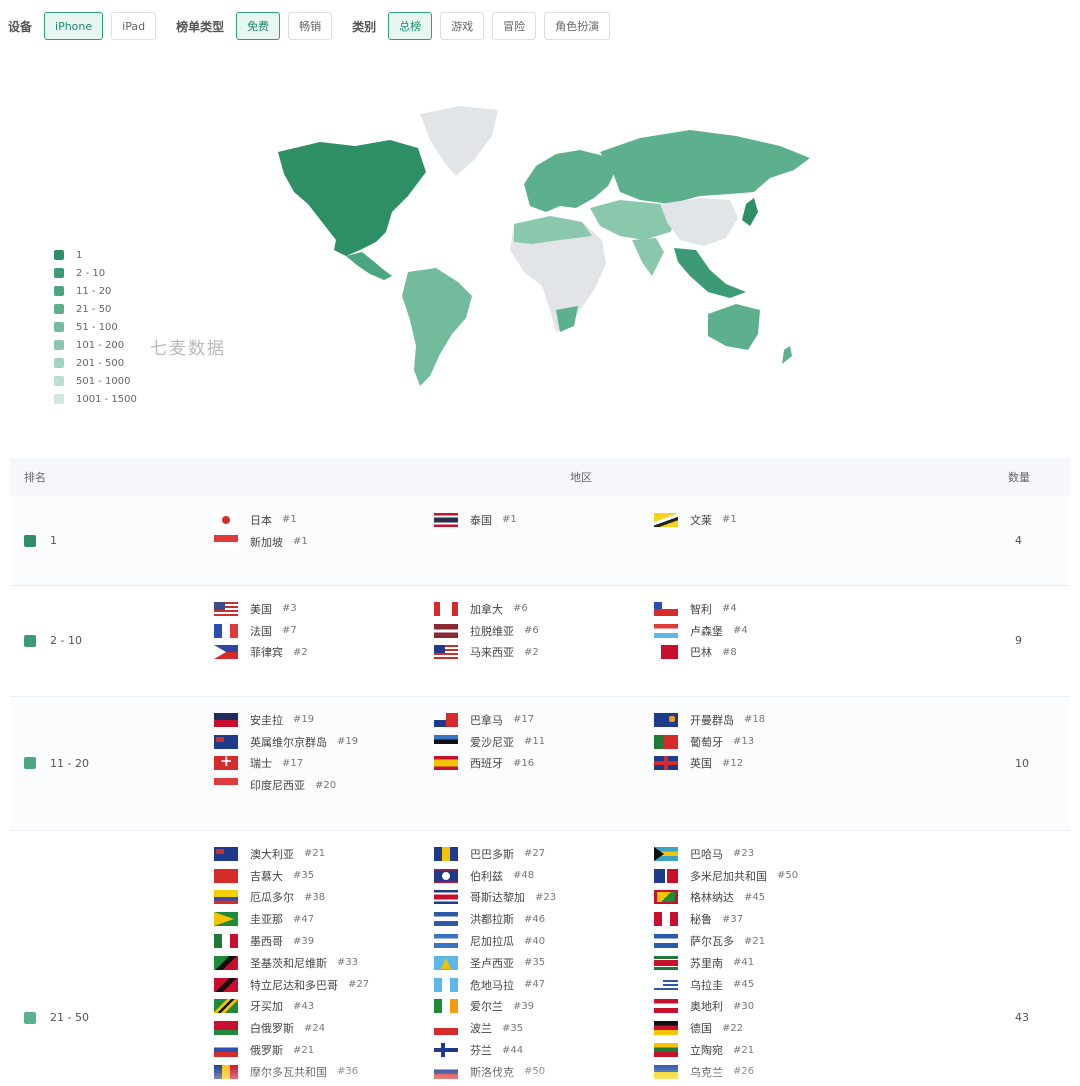 Image resolution: width=1080 pixels, height=1086 pixels. I want to click on country-item: 吉慕大 #35, so click(324, 876).